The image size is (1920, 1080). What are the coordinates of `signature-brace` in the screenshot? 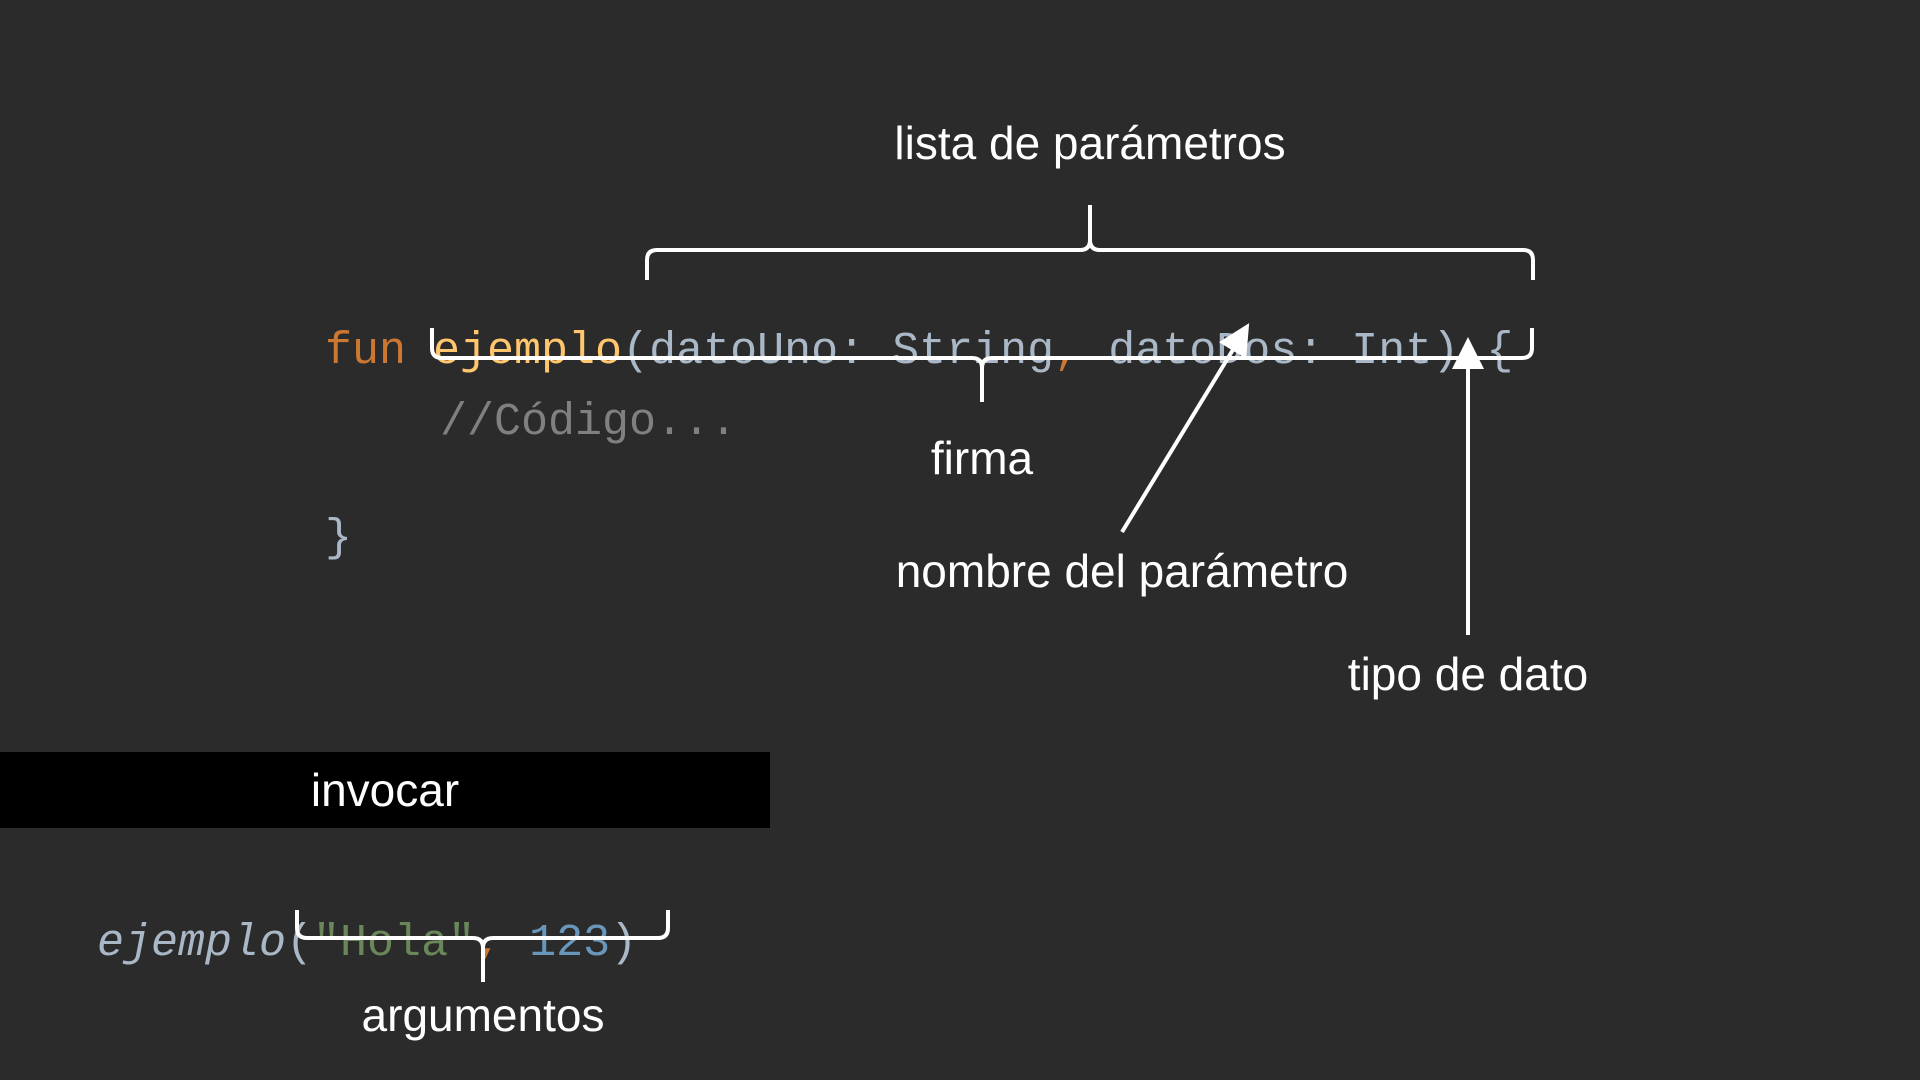 It's located at (982, 365).